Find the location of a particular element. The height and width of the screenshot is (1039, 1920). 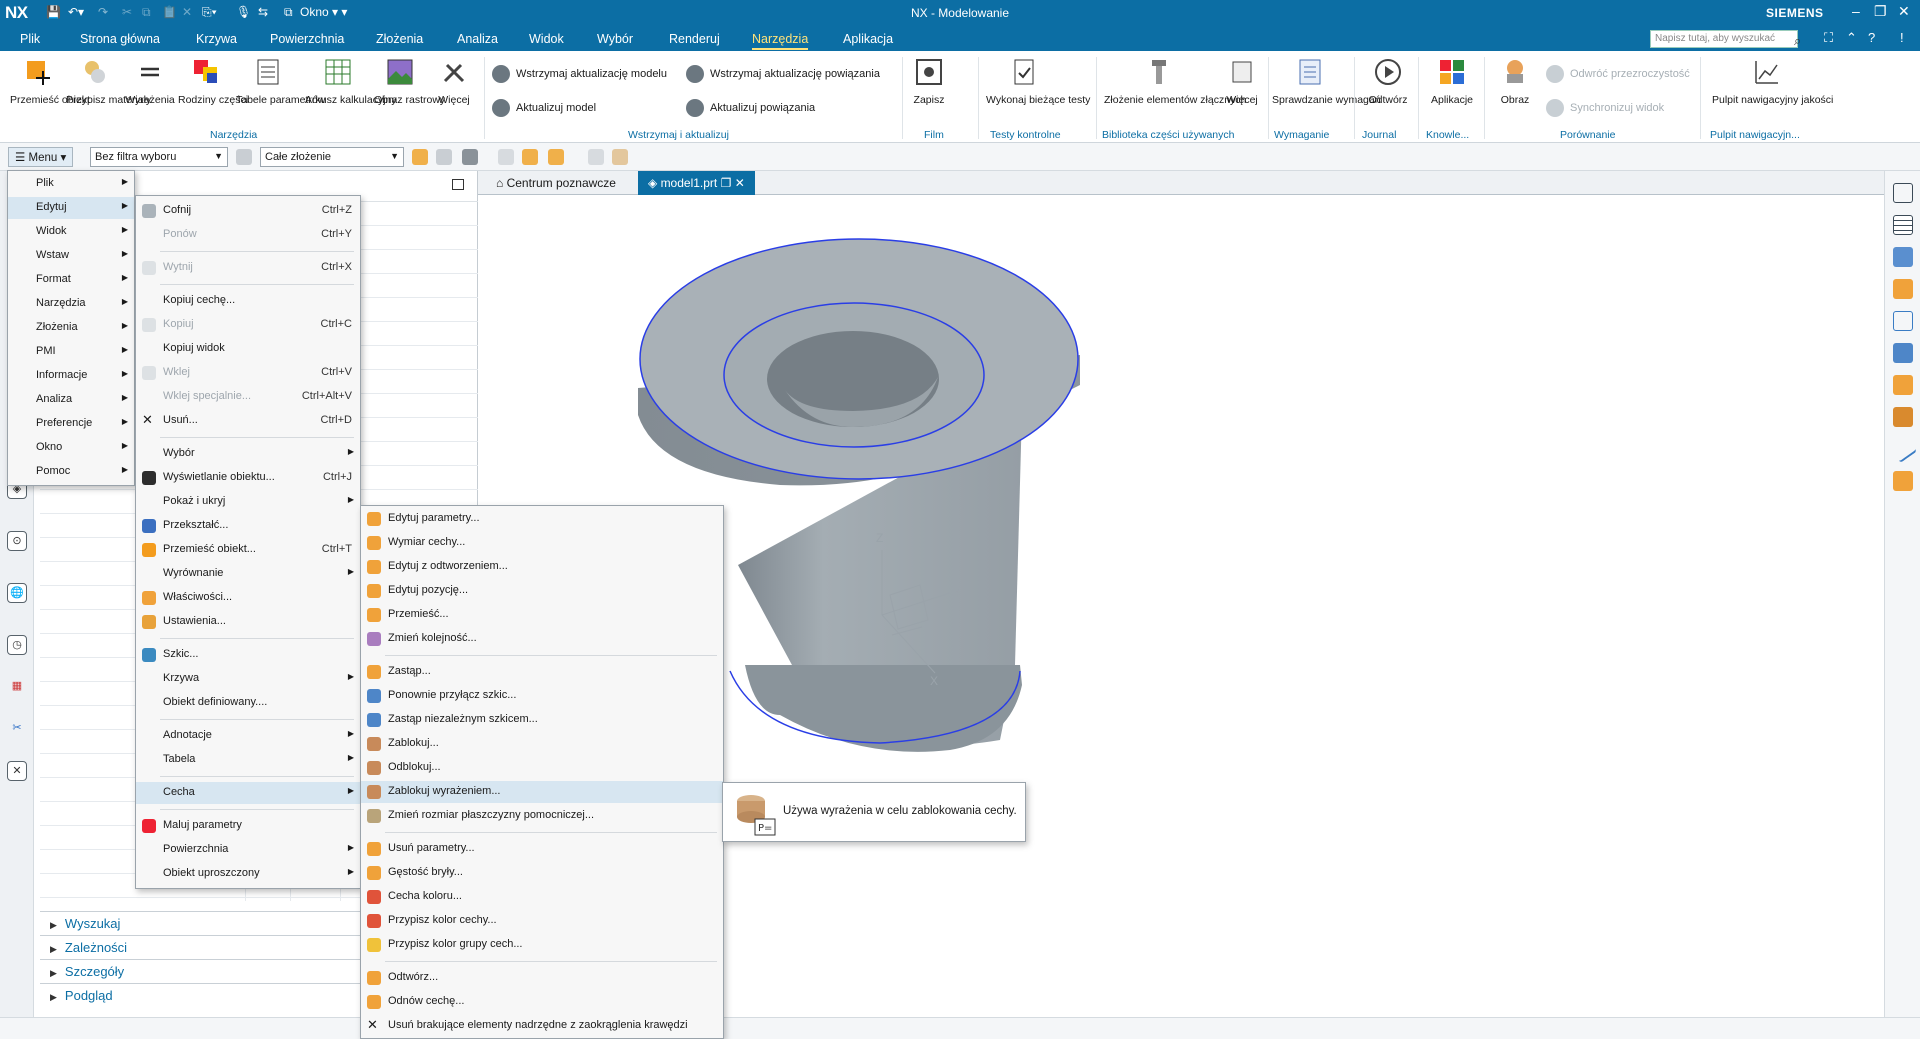

fullscreen-icon: ⛶ is located at coordinates (1828, 38).